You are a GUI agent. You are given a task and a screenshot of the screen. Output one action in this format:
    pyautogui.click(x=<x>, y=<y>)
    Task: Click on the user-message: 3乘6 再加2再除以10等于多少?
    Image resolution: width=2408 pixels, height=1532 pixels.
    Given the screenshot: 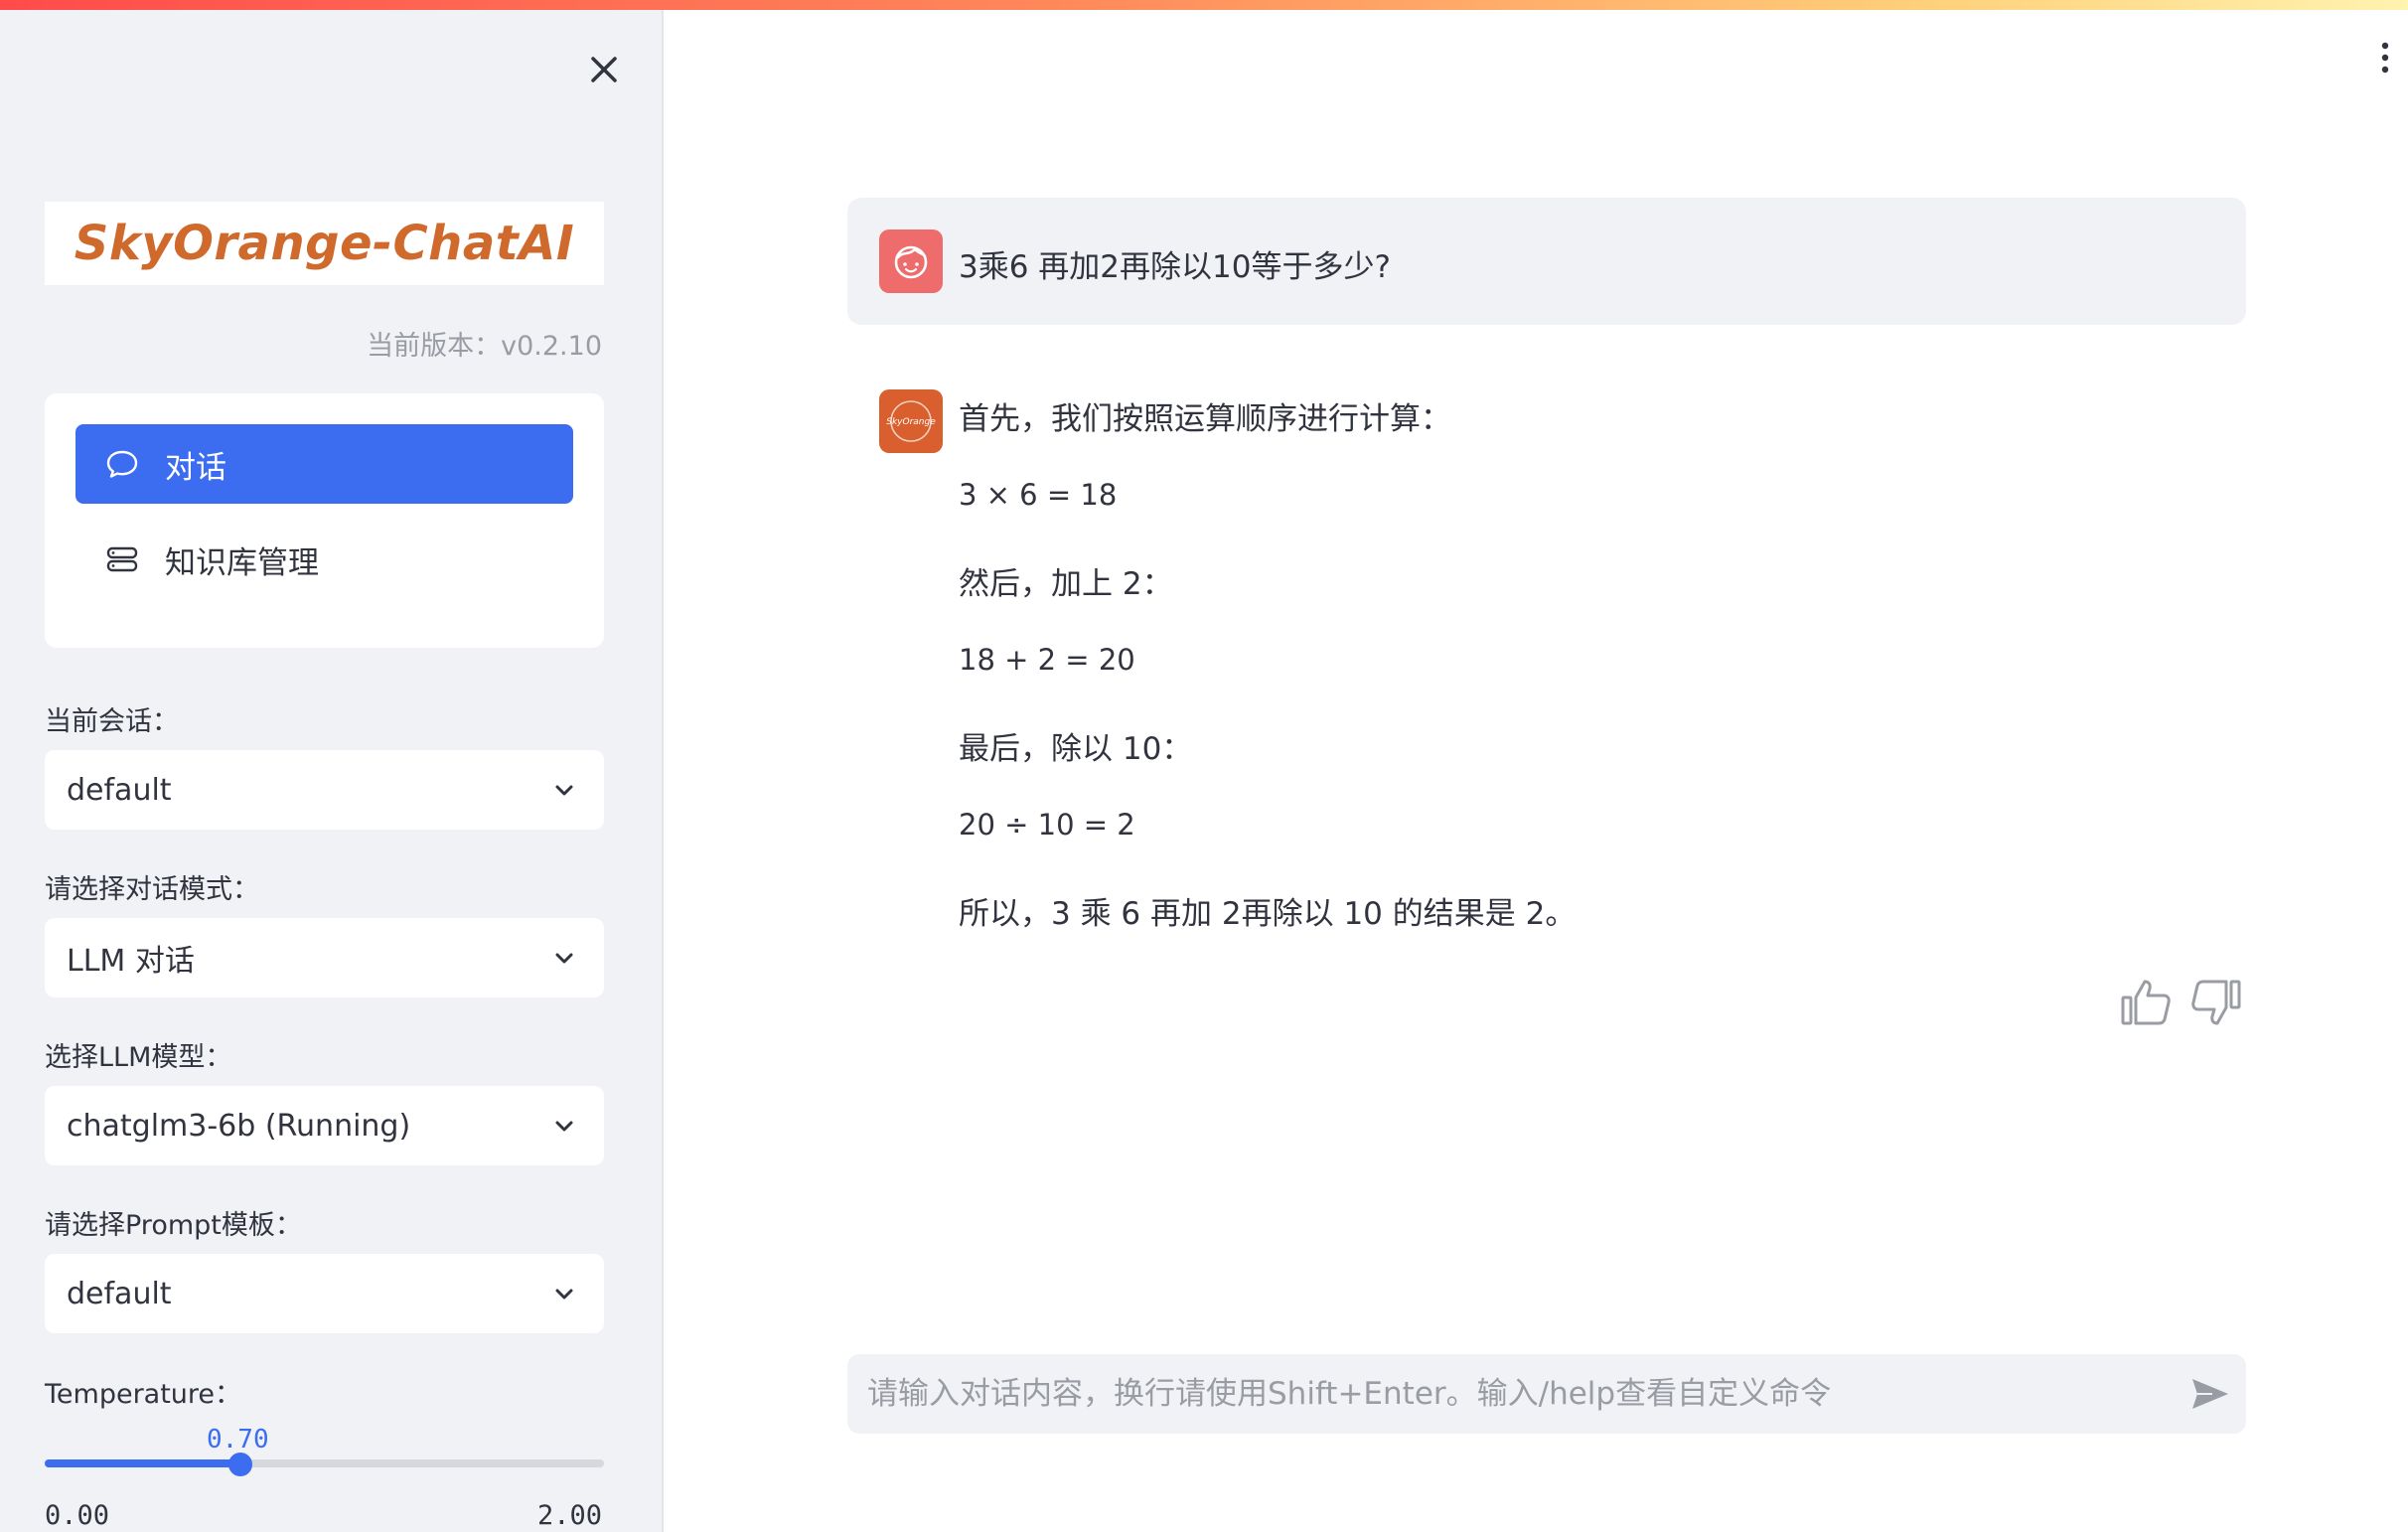 What is the action you would take?
    pyautogui.click(x=1547, y=262)
    